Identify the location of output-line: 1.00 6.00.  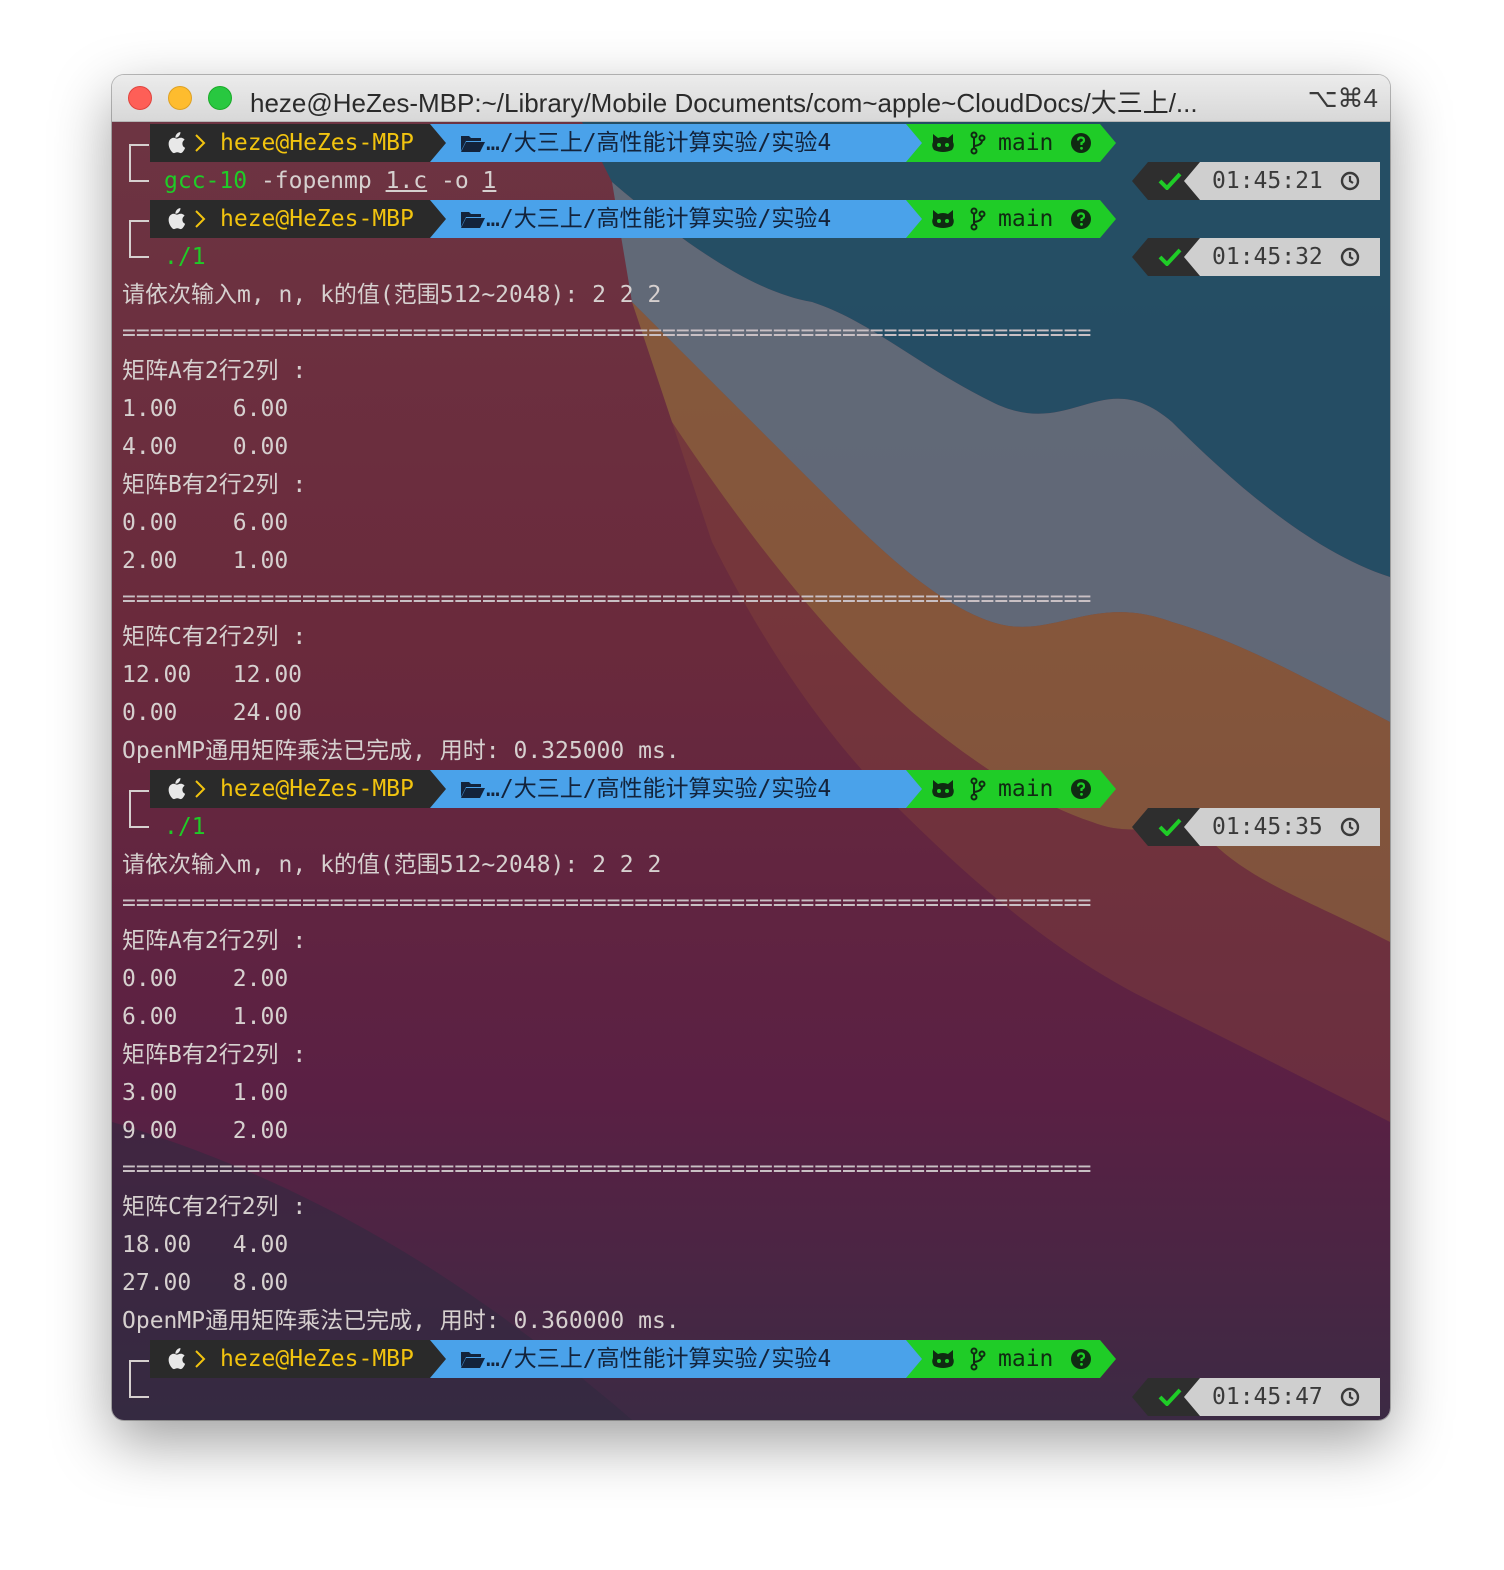
(205, 409).